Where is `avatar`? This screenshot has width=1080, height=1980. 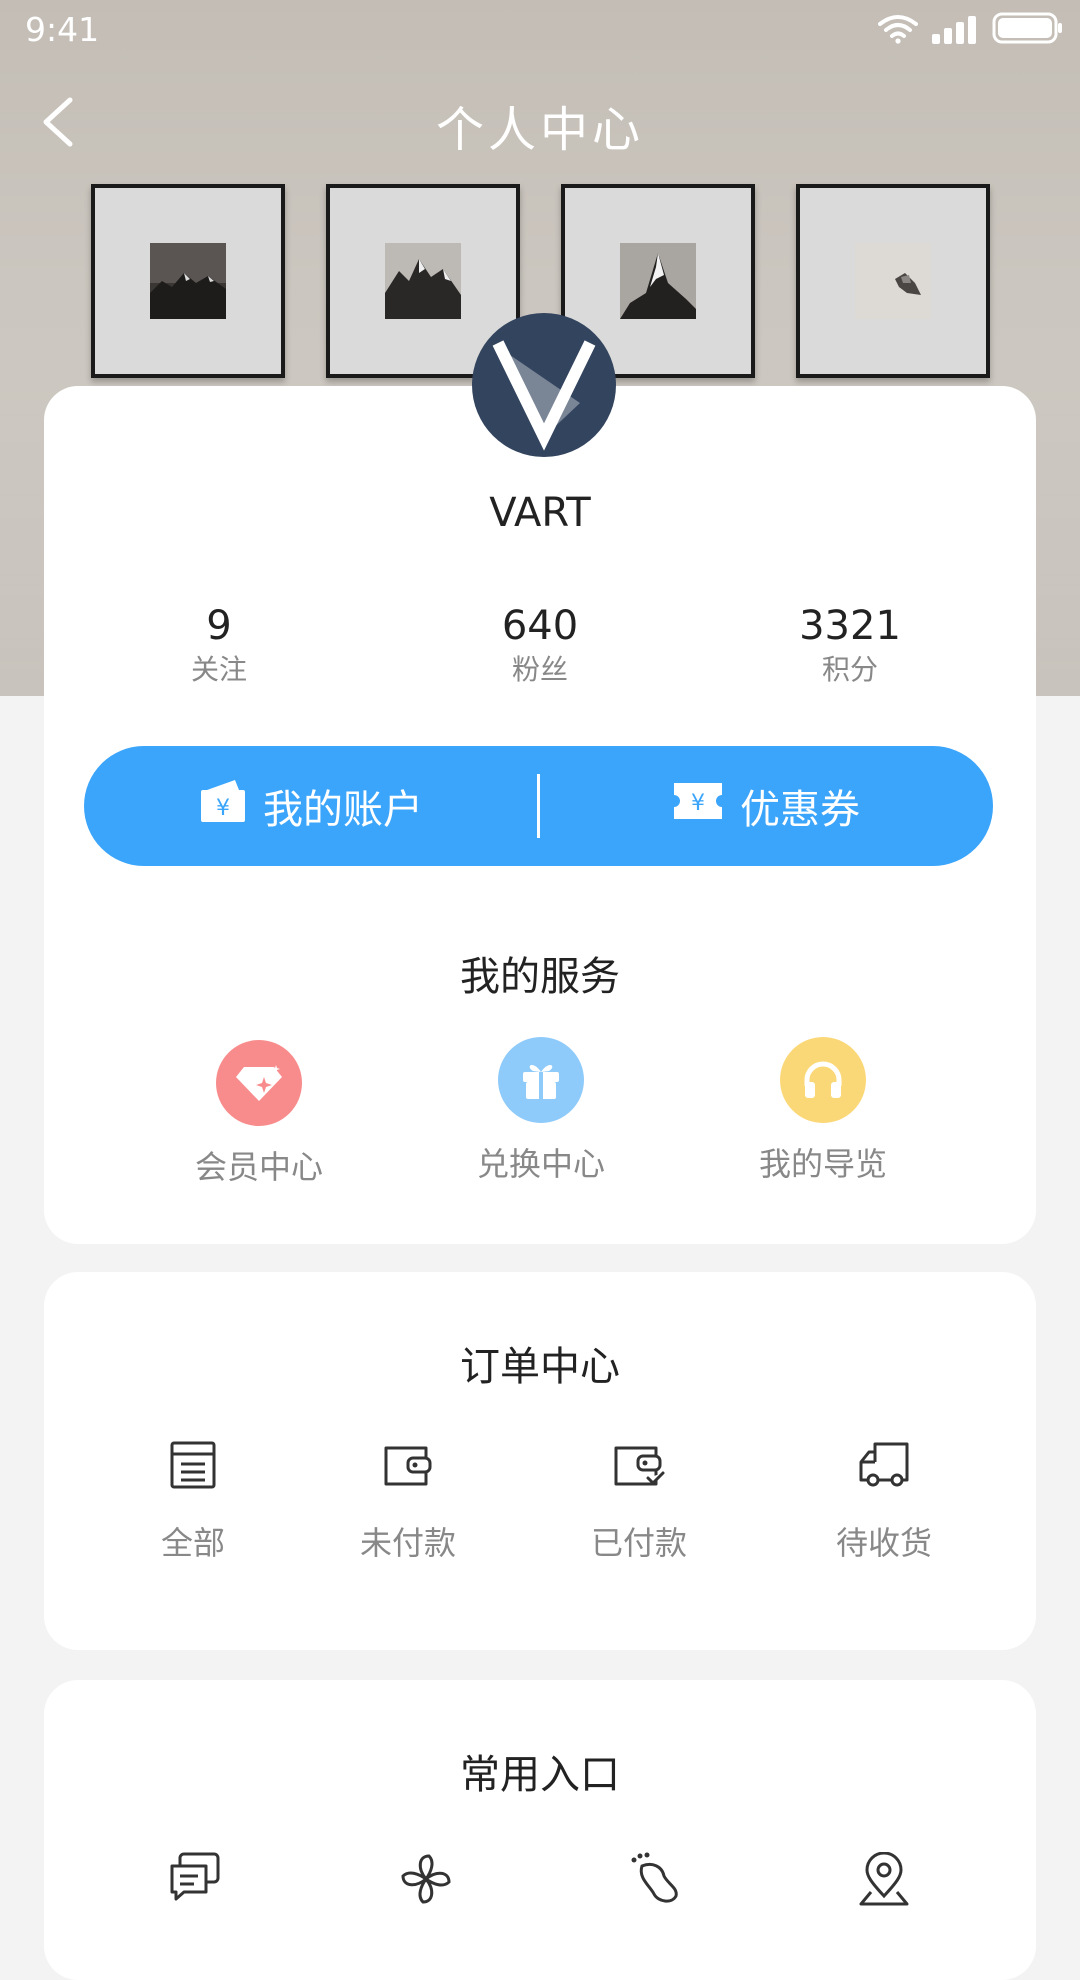
avatar is located at coordinates (544, 385).